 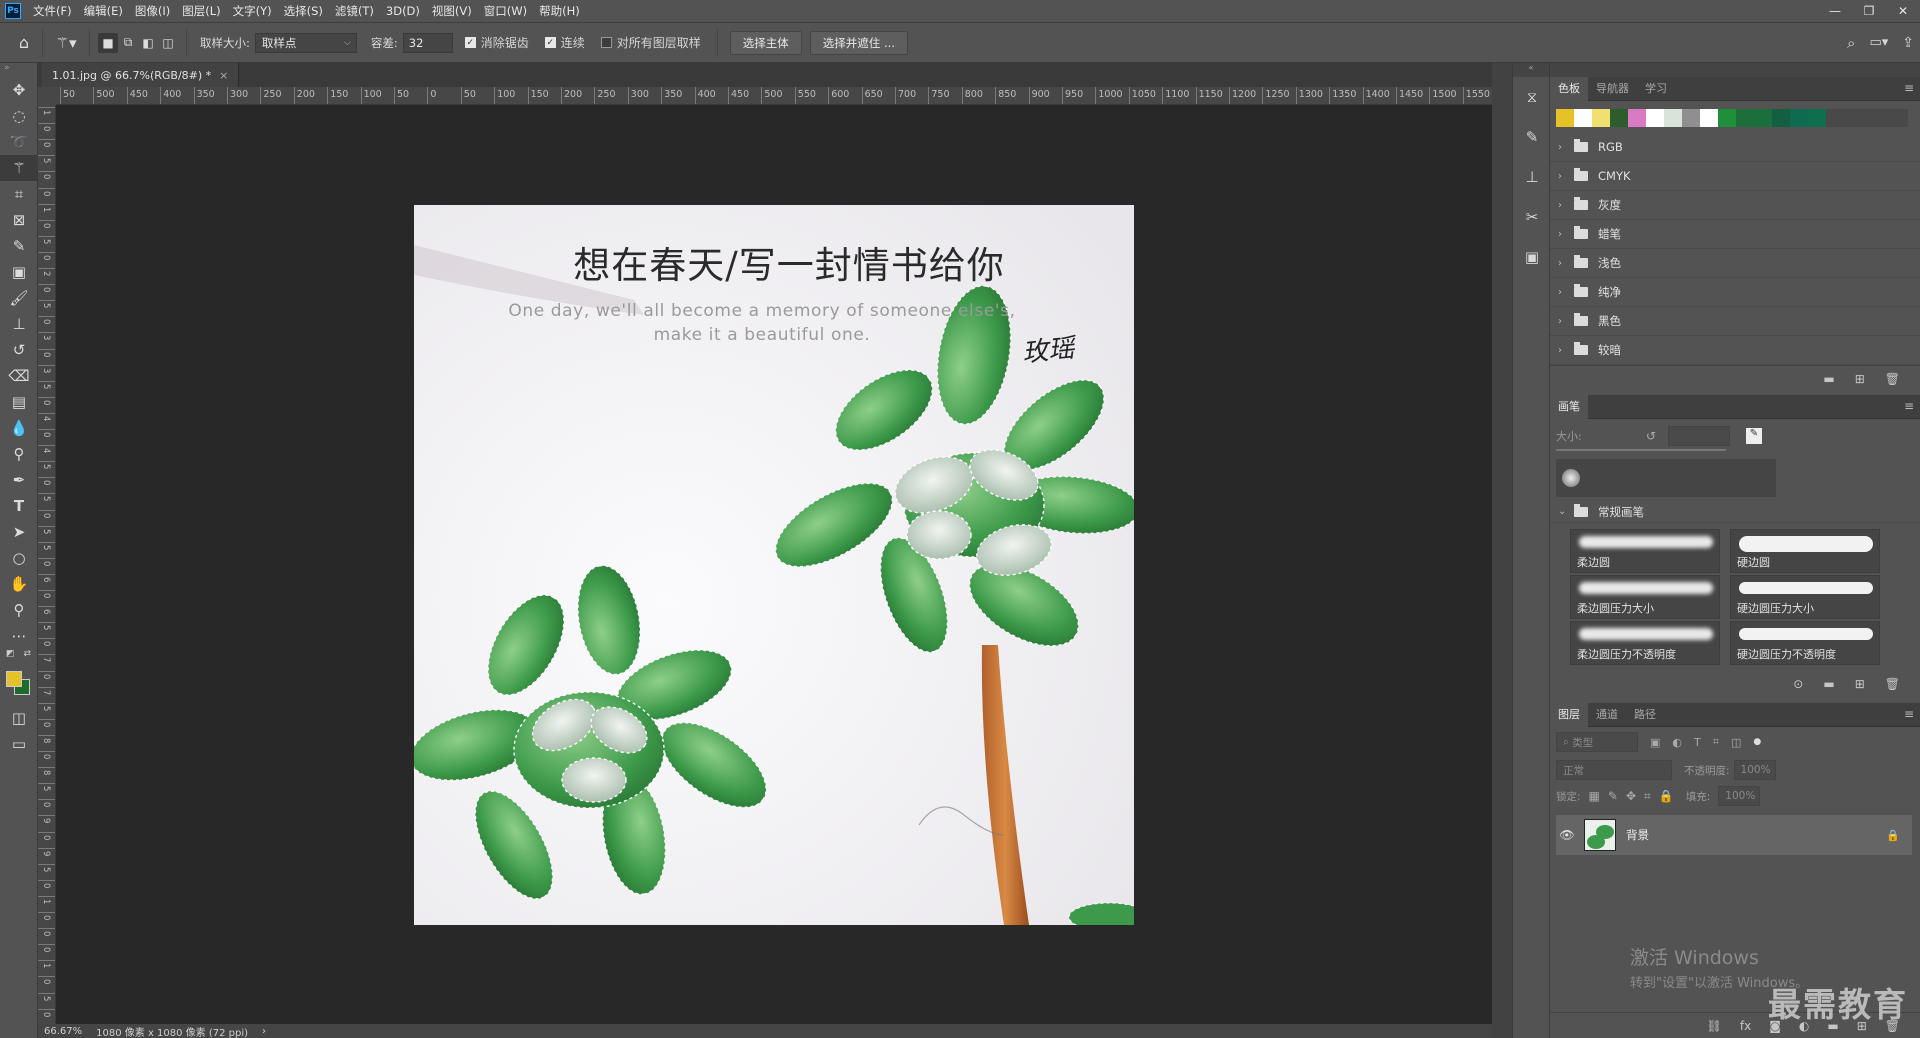 I want to click on menu-item: 文字(Y), so click(x=252, y=11).